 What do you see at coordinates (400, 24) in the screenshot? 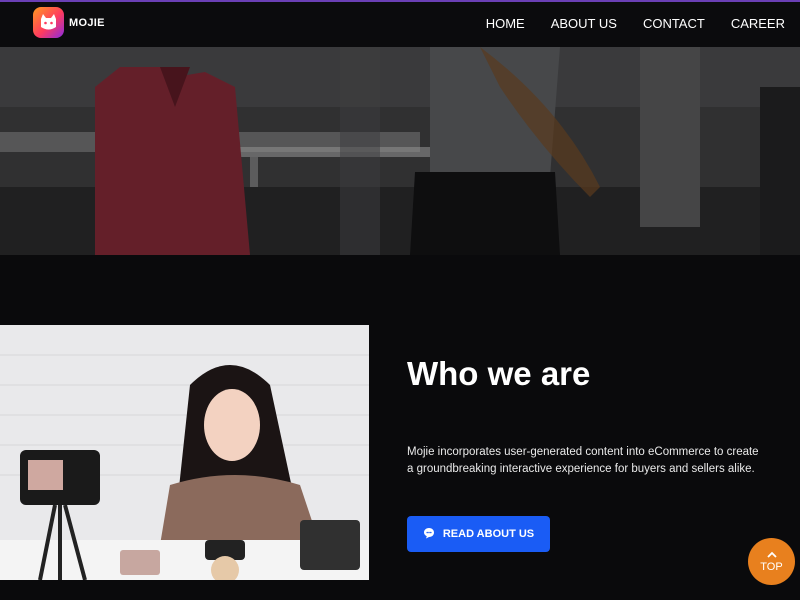
I see `navbar: MOJIE HOME ABOUT US CONTACT CAREER` at bounding box center [400, 24].